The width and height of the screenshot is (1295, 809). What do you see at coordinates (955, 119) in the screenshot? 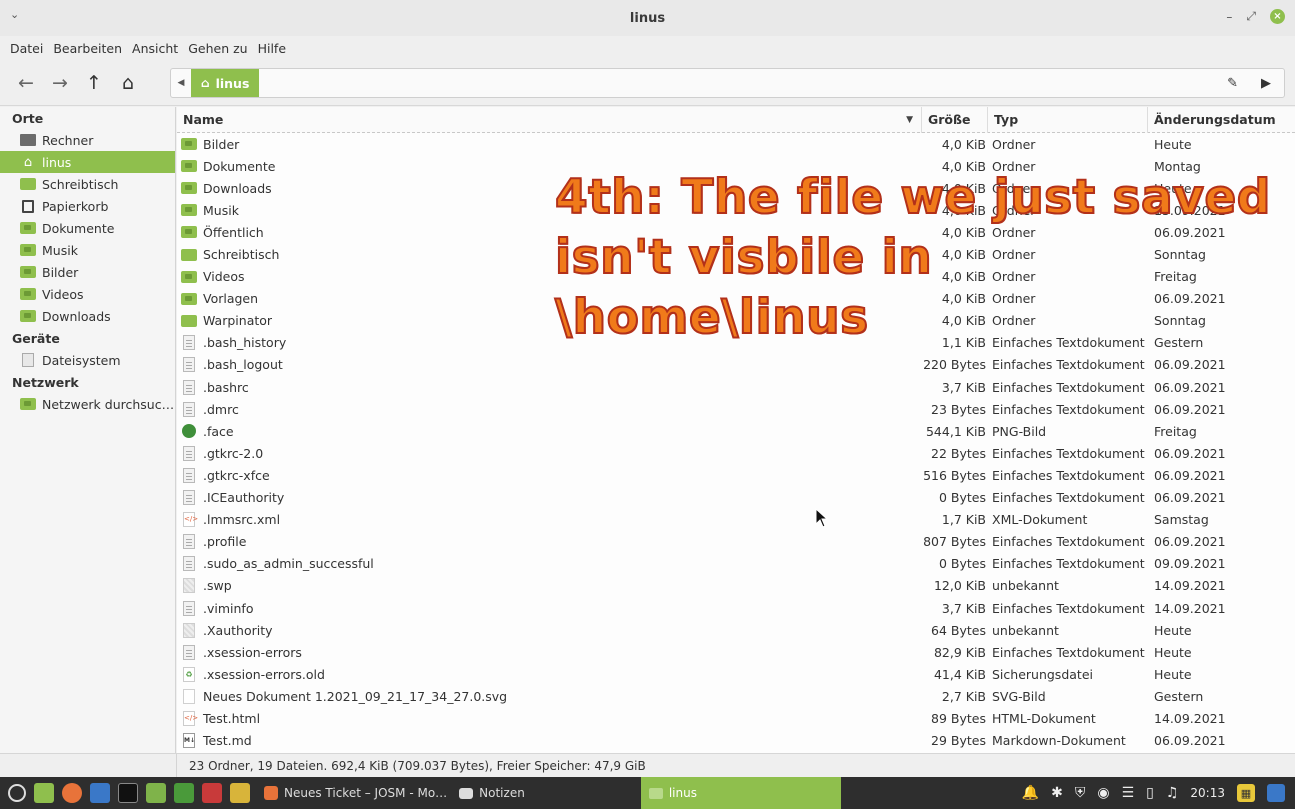
I see `column-header-size: Größe` at bounding box center [955, 119].